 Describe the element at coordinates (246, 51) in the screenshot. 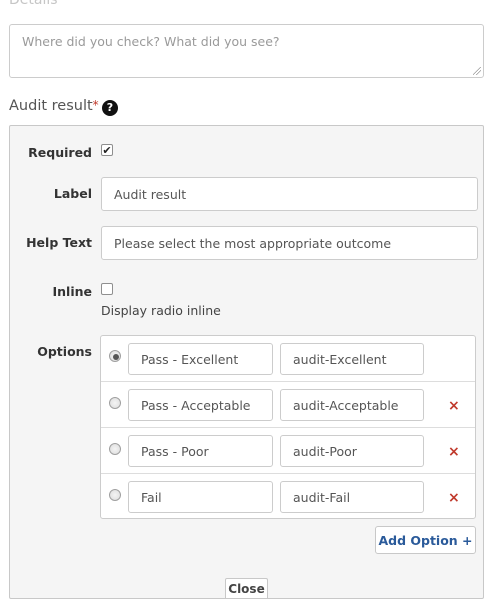

I see `details-textarea: Where did you check? What did you see?` at that location.